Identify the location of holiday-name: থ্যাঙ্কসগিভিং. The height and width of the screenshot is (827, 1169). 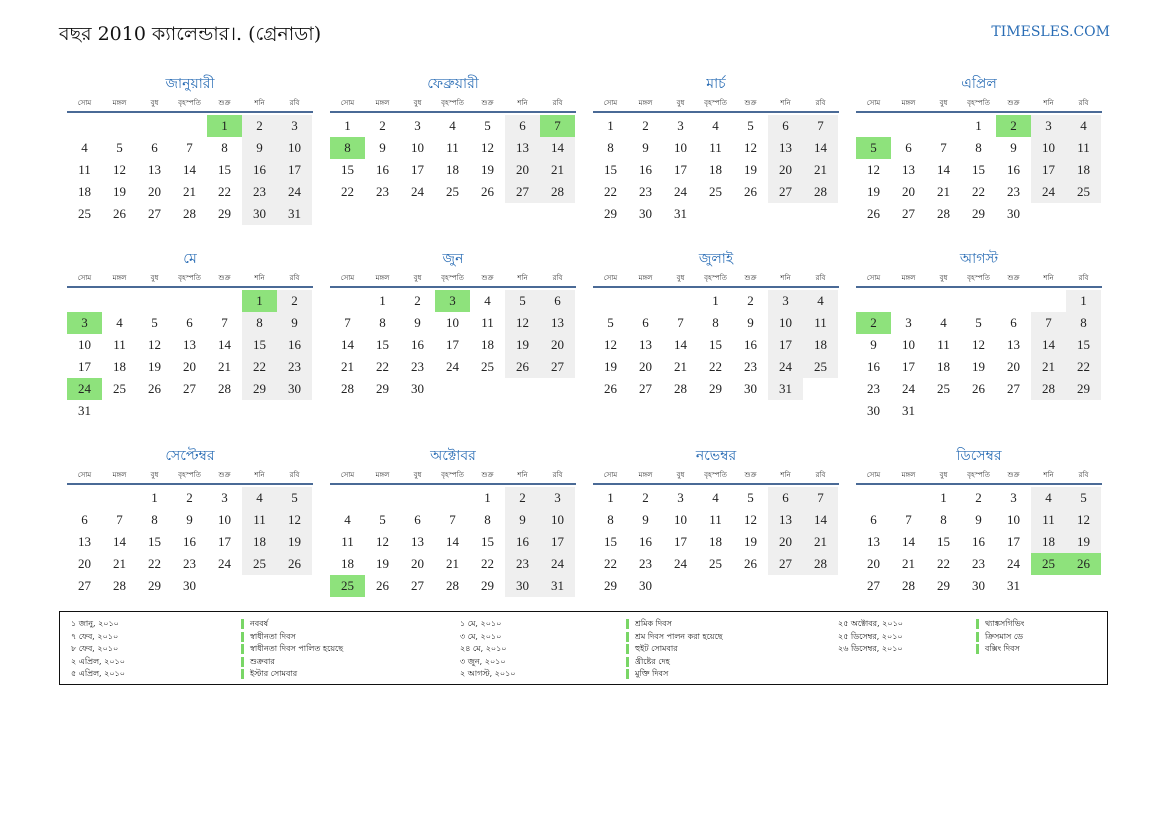
(1005, 623).